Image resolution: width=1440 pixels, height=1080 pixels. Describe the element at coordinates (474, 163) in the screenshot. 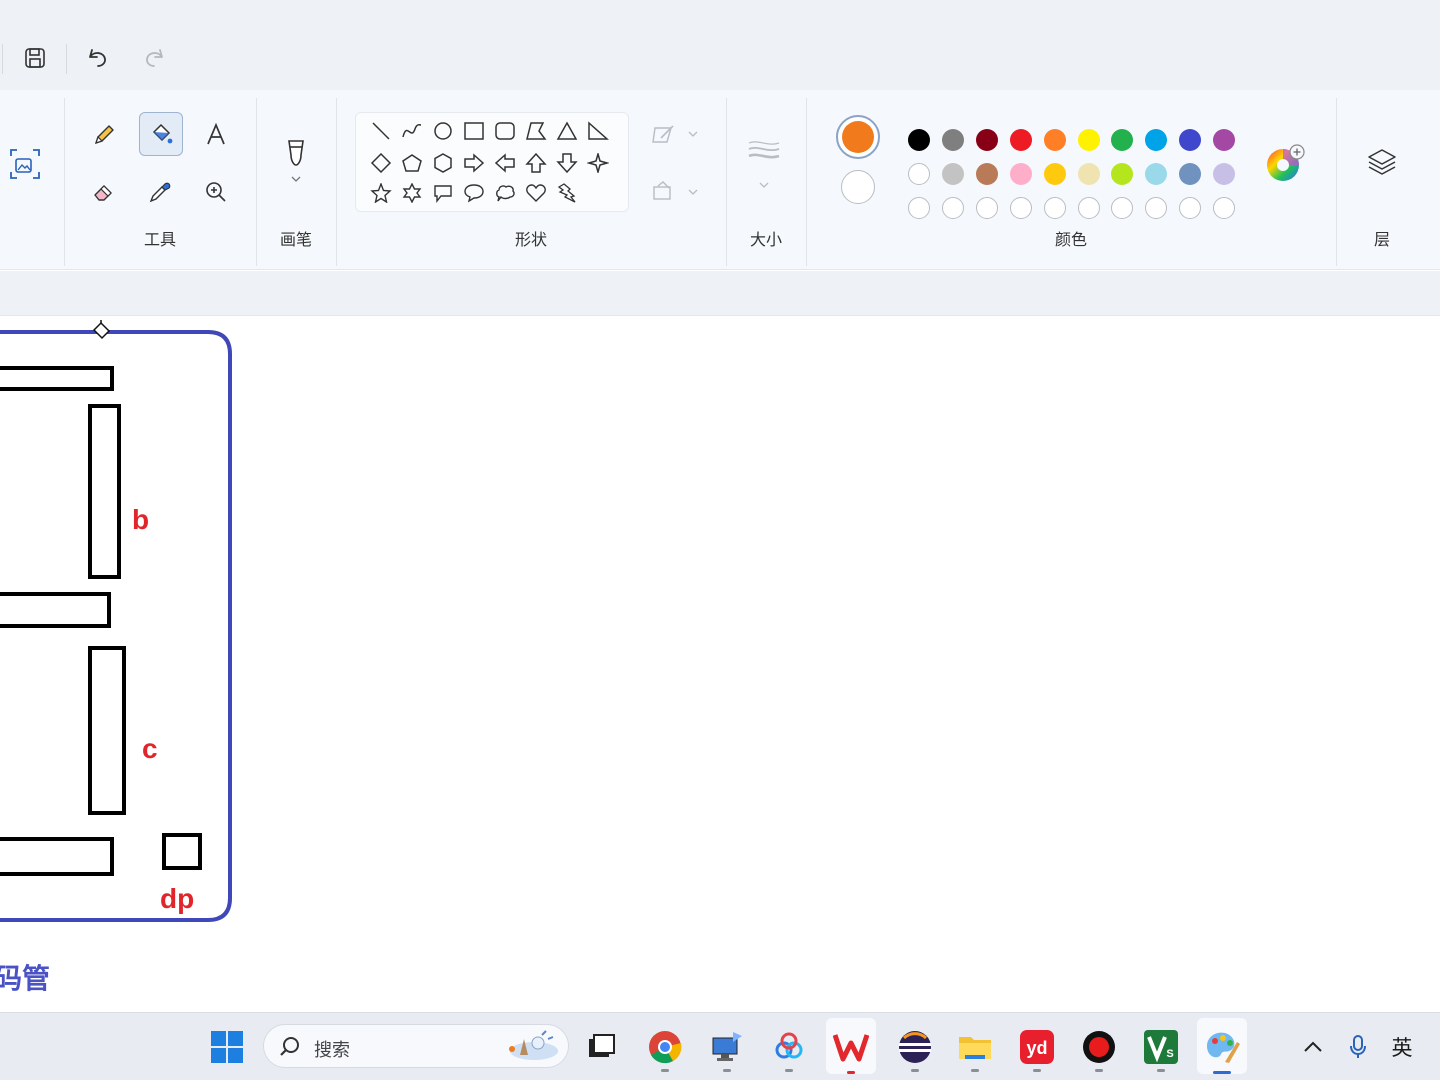

I see `right-arrow-shape` at that location.